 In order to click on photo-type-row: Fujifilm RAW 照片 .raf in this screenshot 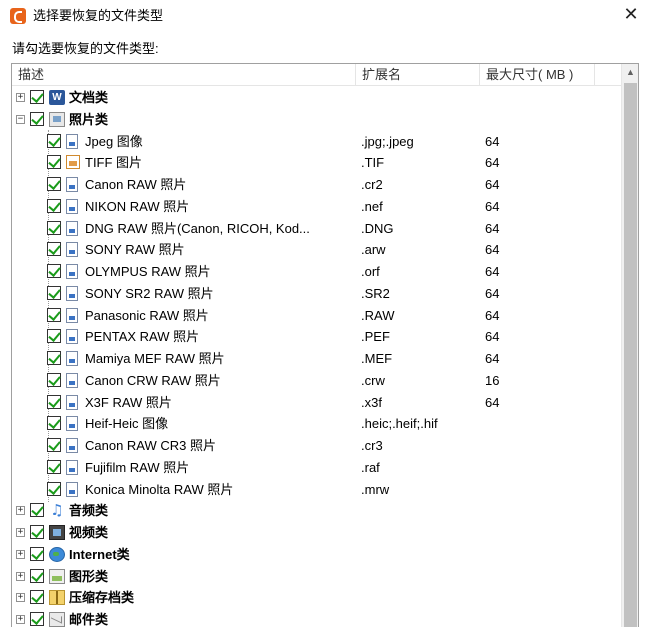, I will do `click(316, 468)`.